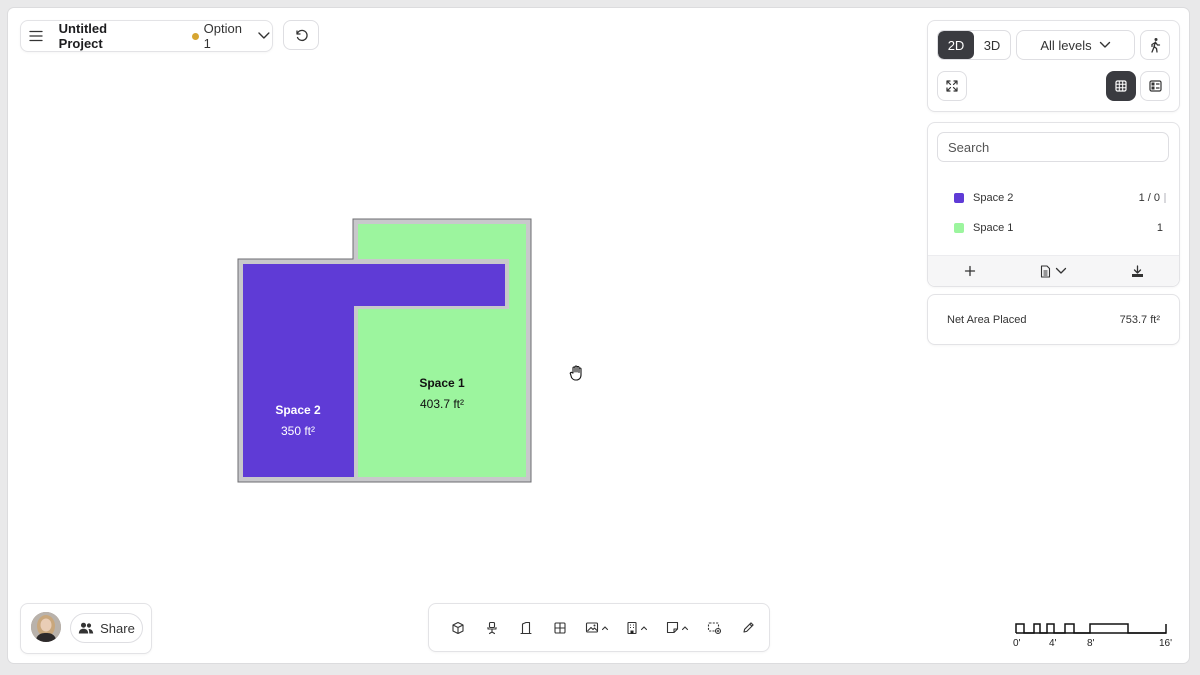 This screenshot has height=675, width=1200. I want to click on add-space-button, so click(970, 271).